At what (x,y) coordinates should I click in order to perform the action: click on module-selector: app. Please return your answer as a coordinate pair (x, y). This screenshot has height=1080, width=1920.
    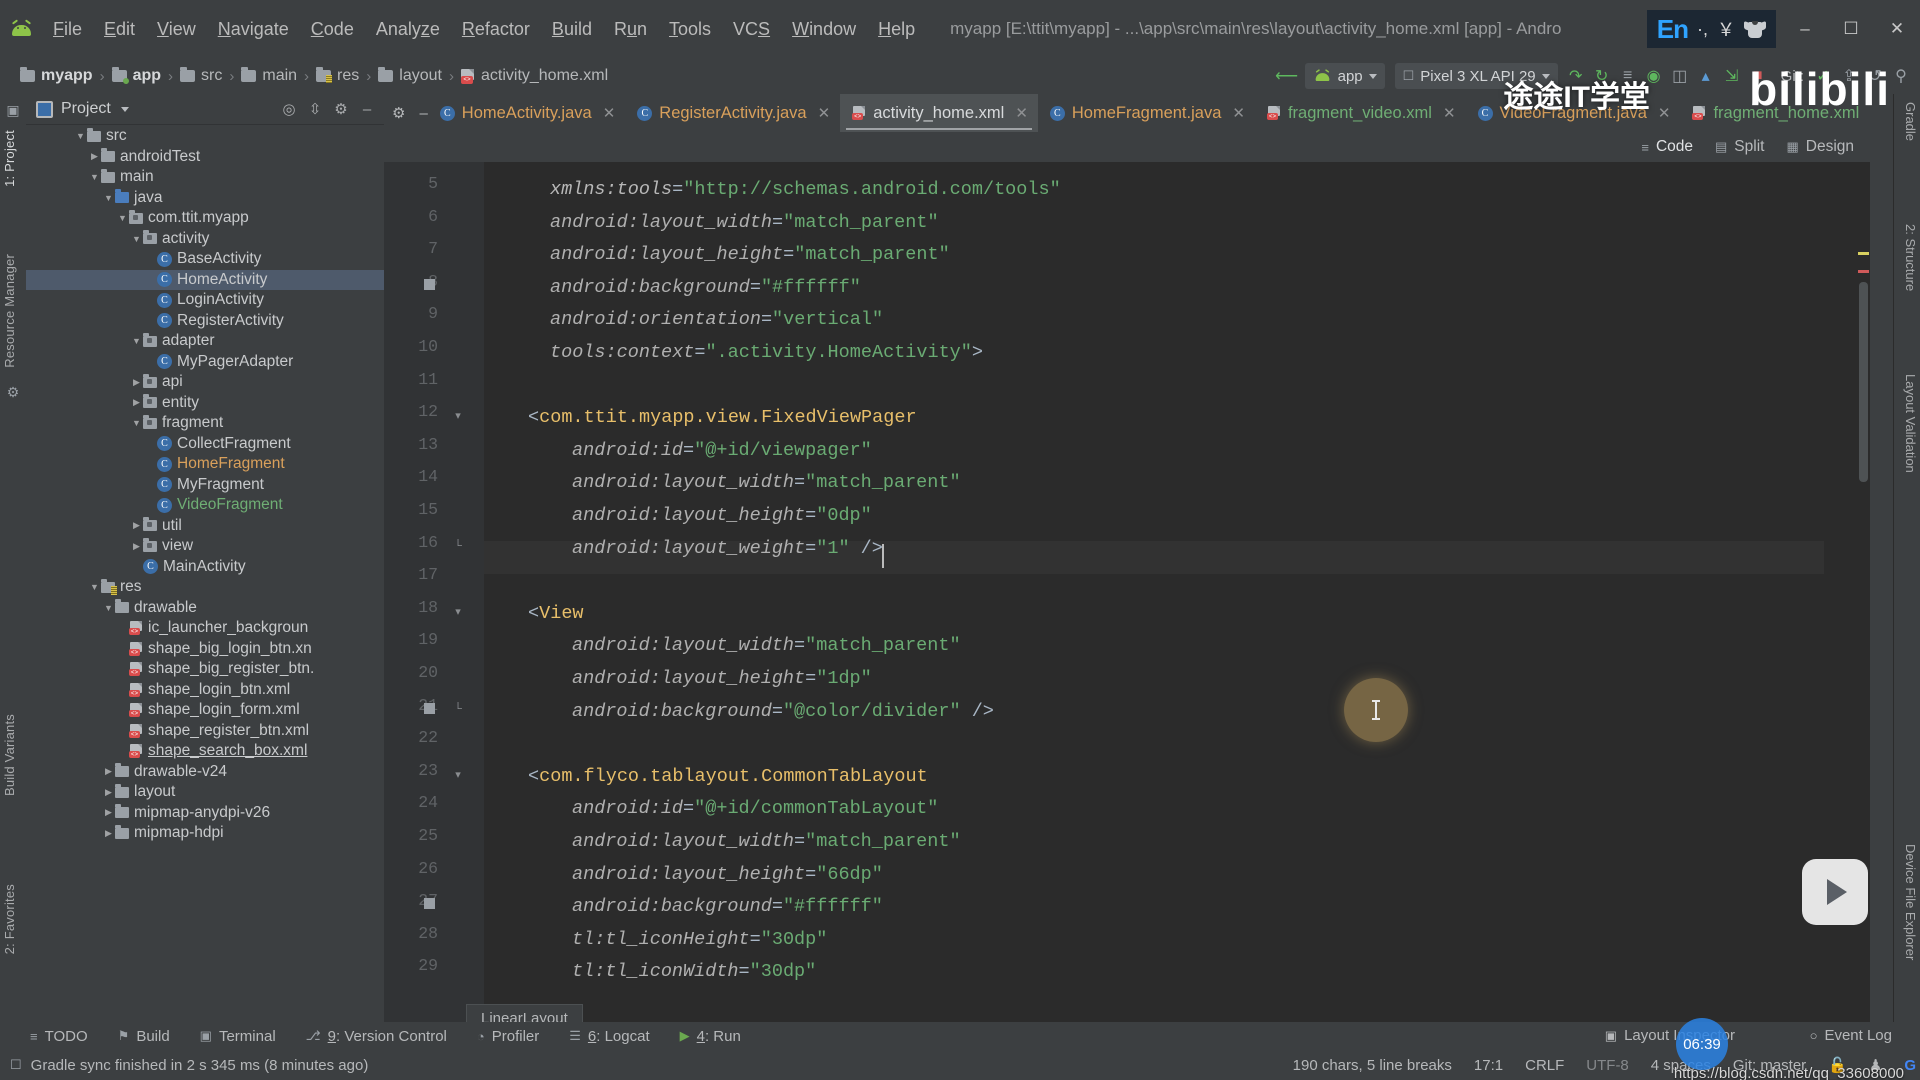
    Looking at the image, I should click on (1344, 76).